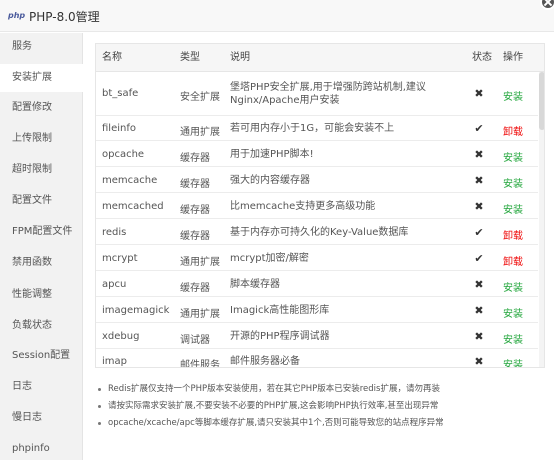  What do you see at coordinates (121, 336) in the screenshot?
I see `ext-name: xdebug` at bounding box center [121, 336].